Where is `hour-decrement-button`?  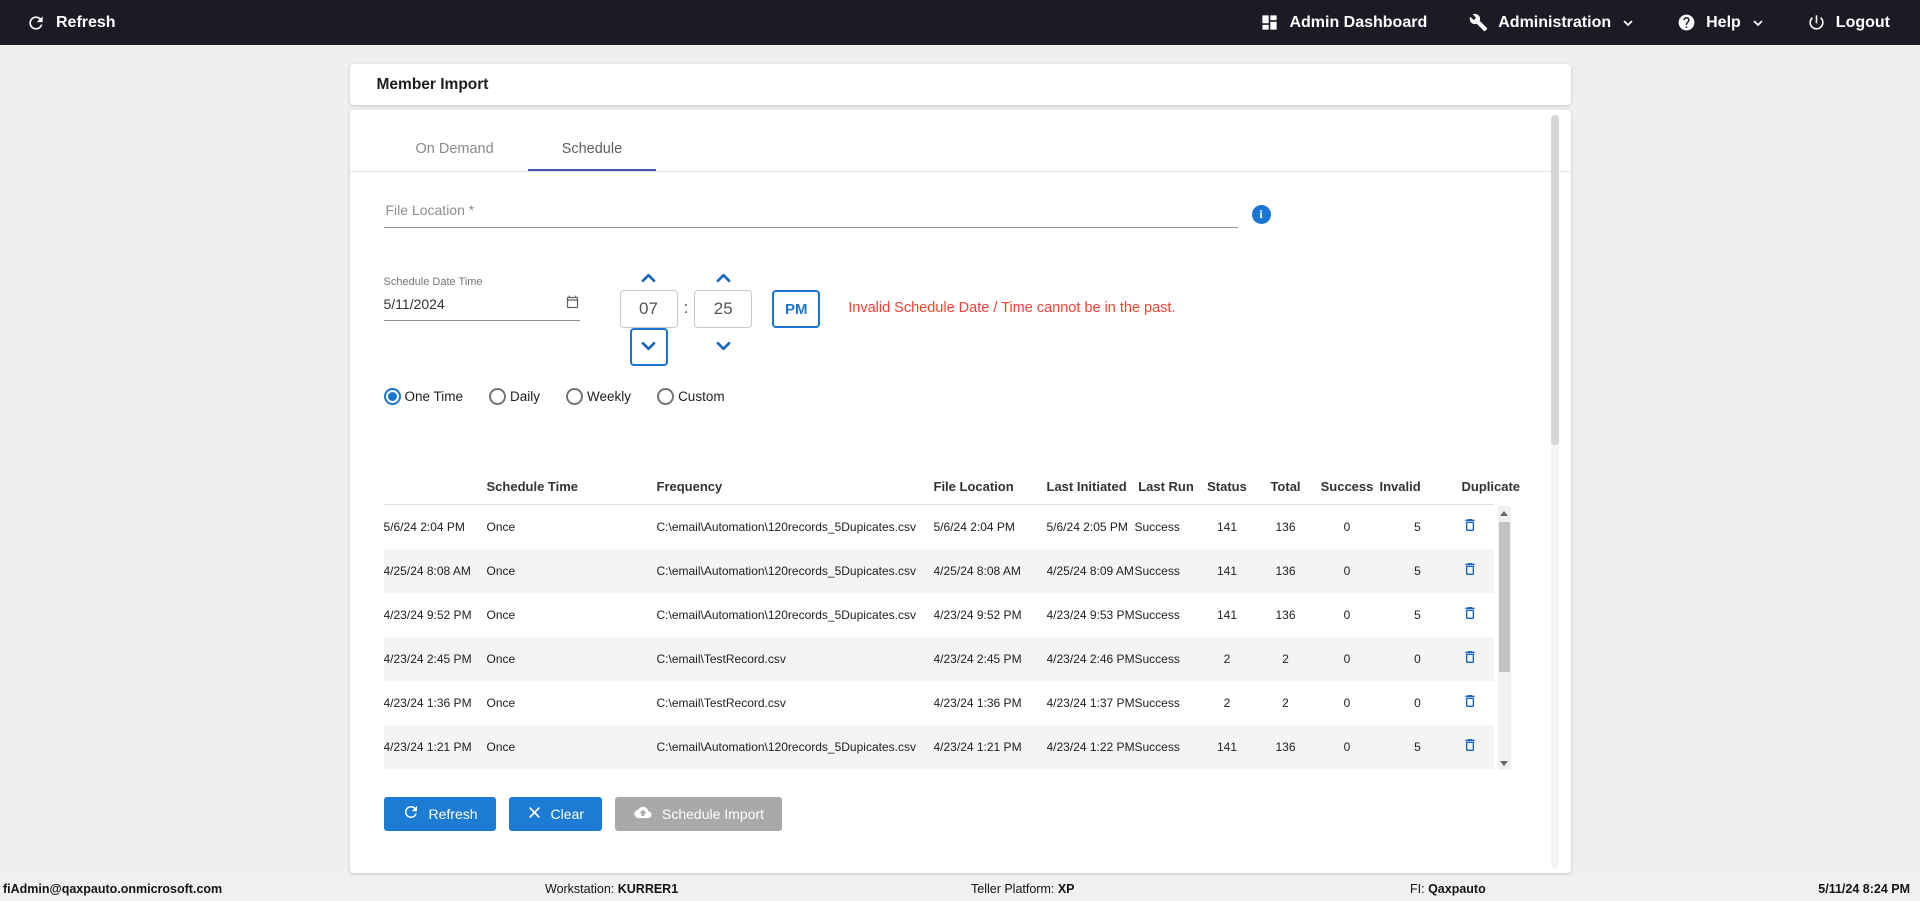 hour-decrement-button is located at coordinates (648, 347).